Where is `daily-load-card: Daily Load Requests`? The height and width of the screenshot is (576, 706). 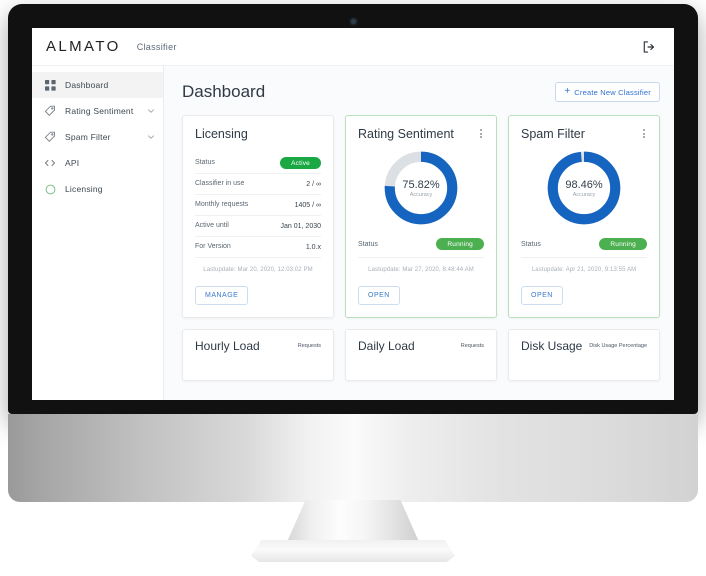 daily-load-card: Daily Load Requests is located at coordinates (421, 355).